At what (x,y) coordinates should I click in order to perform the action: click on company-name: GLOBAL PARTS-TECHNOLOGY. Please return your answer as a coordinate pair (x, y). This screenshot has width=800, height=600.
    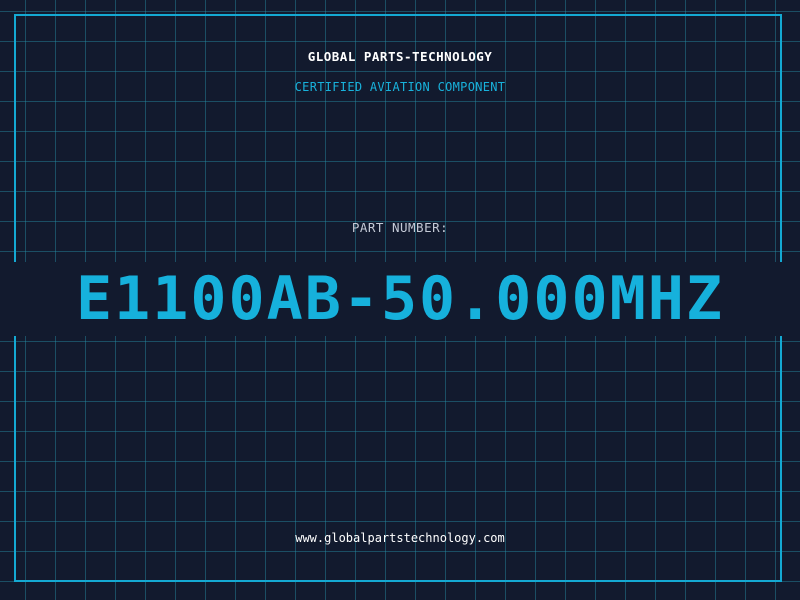
    Looking at the image, I should click on (400, 56).